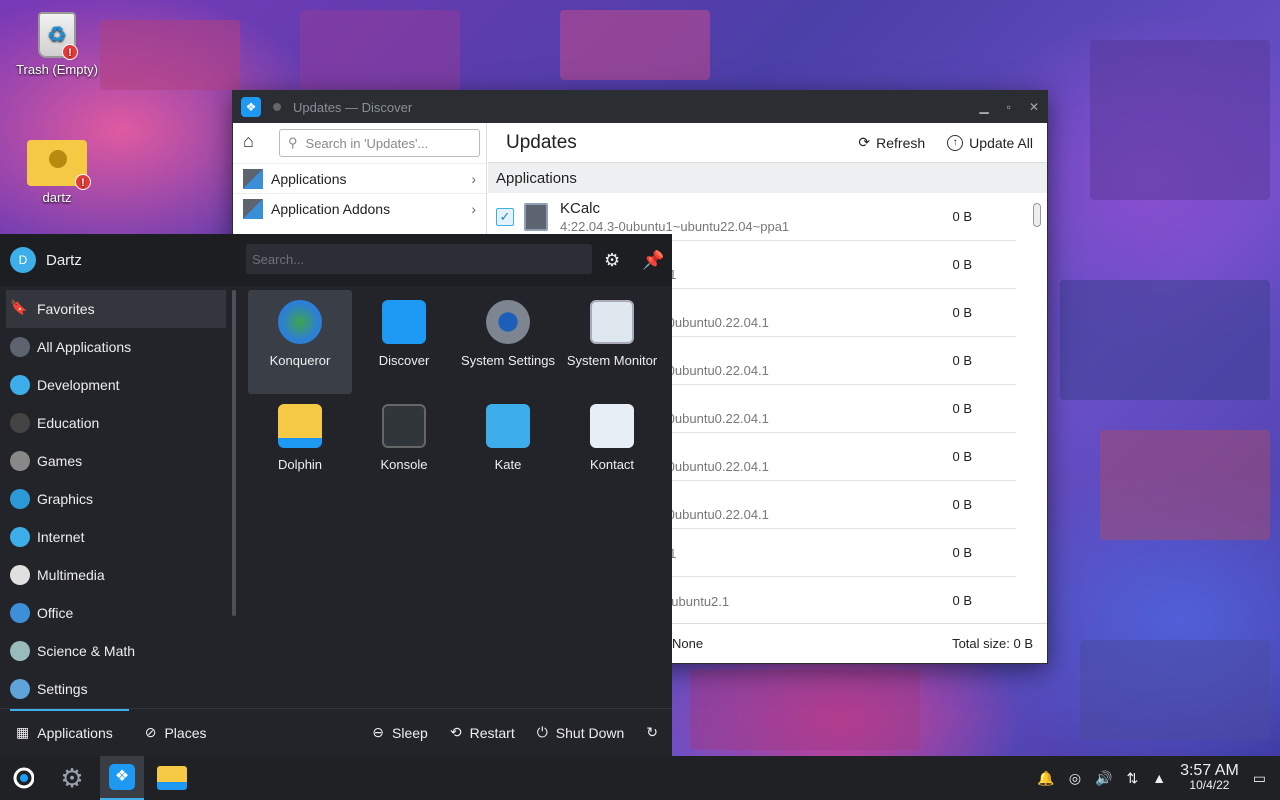 Image resolution: width=1280 pixels, height=800 pixels. What do you see at coordinates (20, 537) in the screenshot?
I see `globe-icon` at bounding box center [20, 537].